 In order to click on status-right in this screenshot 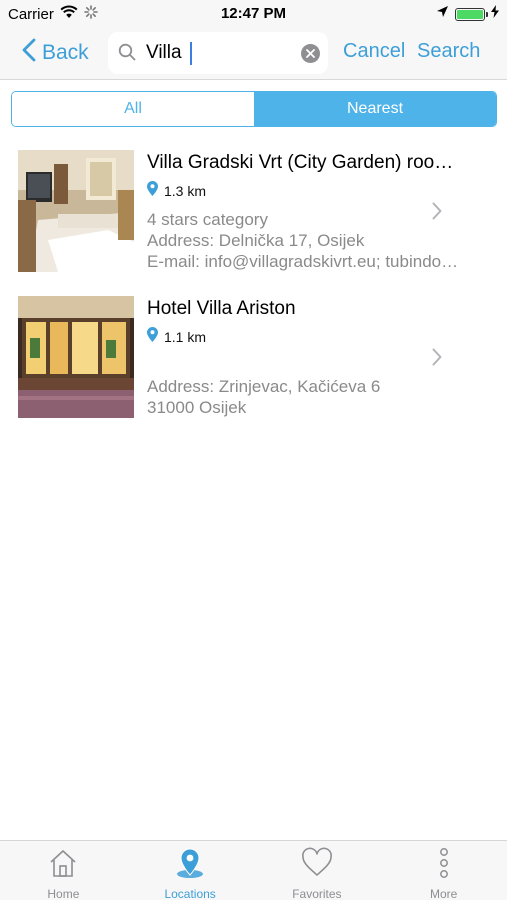, I will do `click(467, 14)`.